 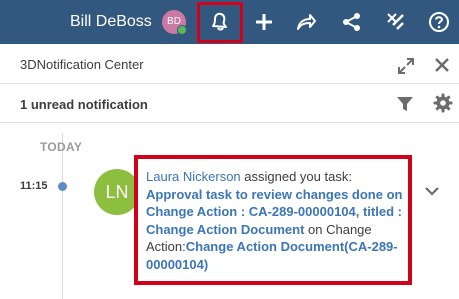 What do you see at coordinates (352, 22) in the screenshot?
I see `network-icon` at bounding box center [352, 22].